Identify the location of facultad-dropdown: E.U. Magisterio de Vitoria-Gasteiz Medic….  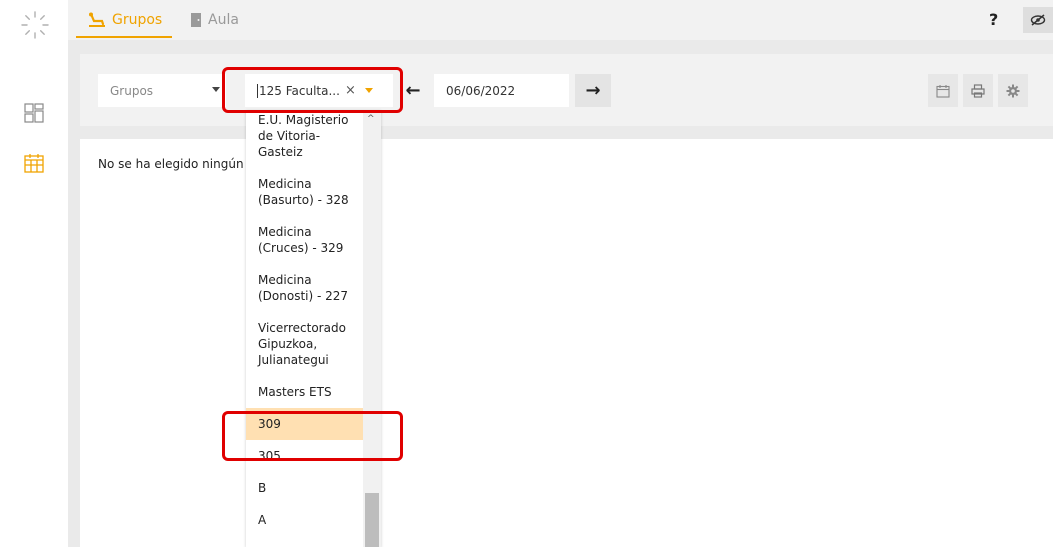
(313, 328).